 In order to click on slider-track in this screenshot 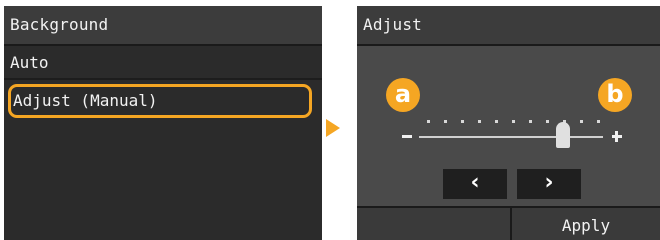, I will do `click(511, 137)`.